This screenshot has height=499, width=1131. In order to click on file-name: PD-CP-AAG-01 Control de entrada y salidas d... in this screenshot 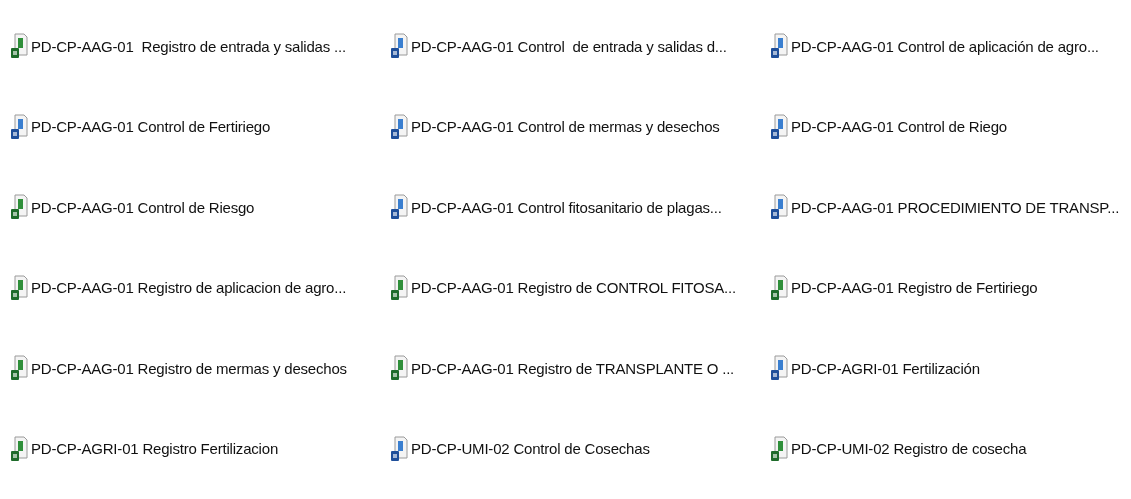, I will do `click(569, 46)`.